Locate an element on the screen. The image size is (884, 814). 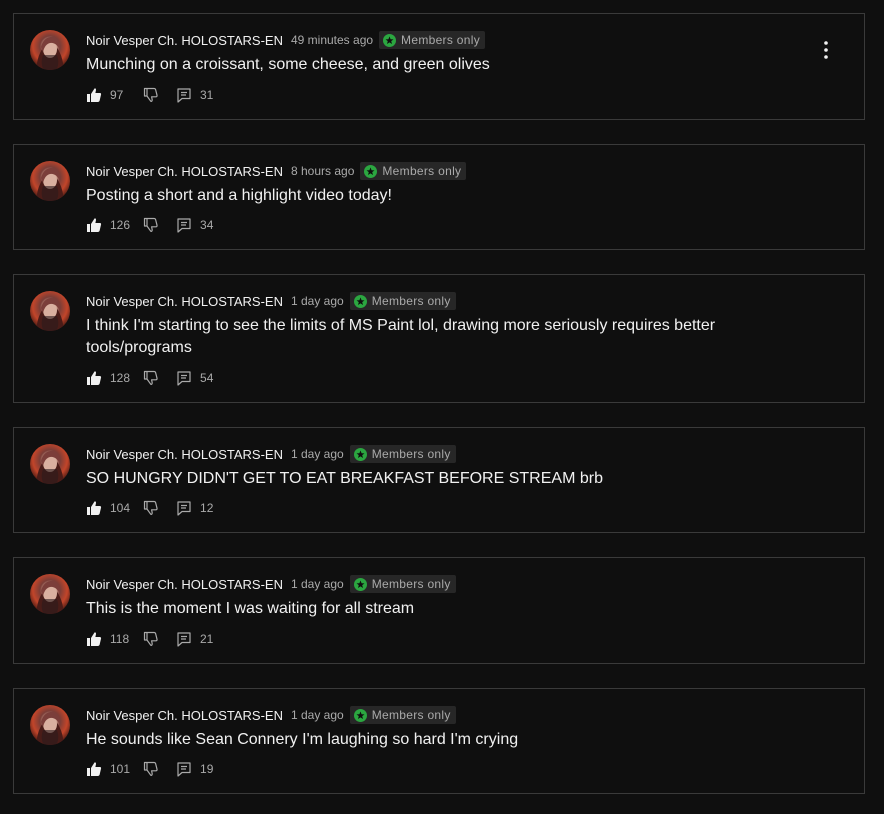
like-count: 128 is located at coordinates (120, 378).